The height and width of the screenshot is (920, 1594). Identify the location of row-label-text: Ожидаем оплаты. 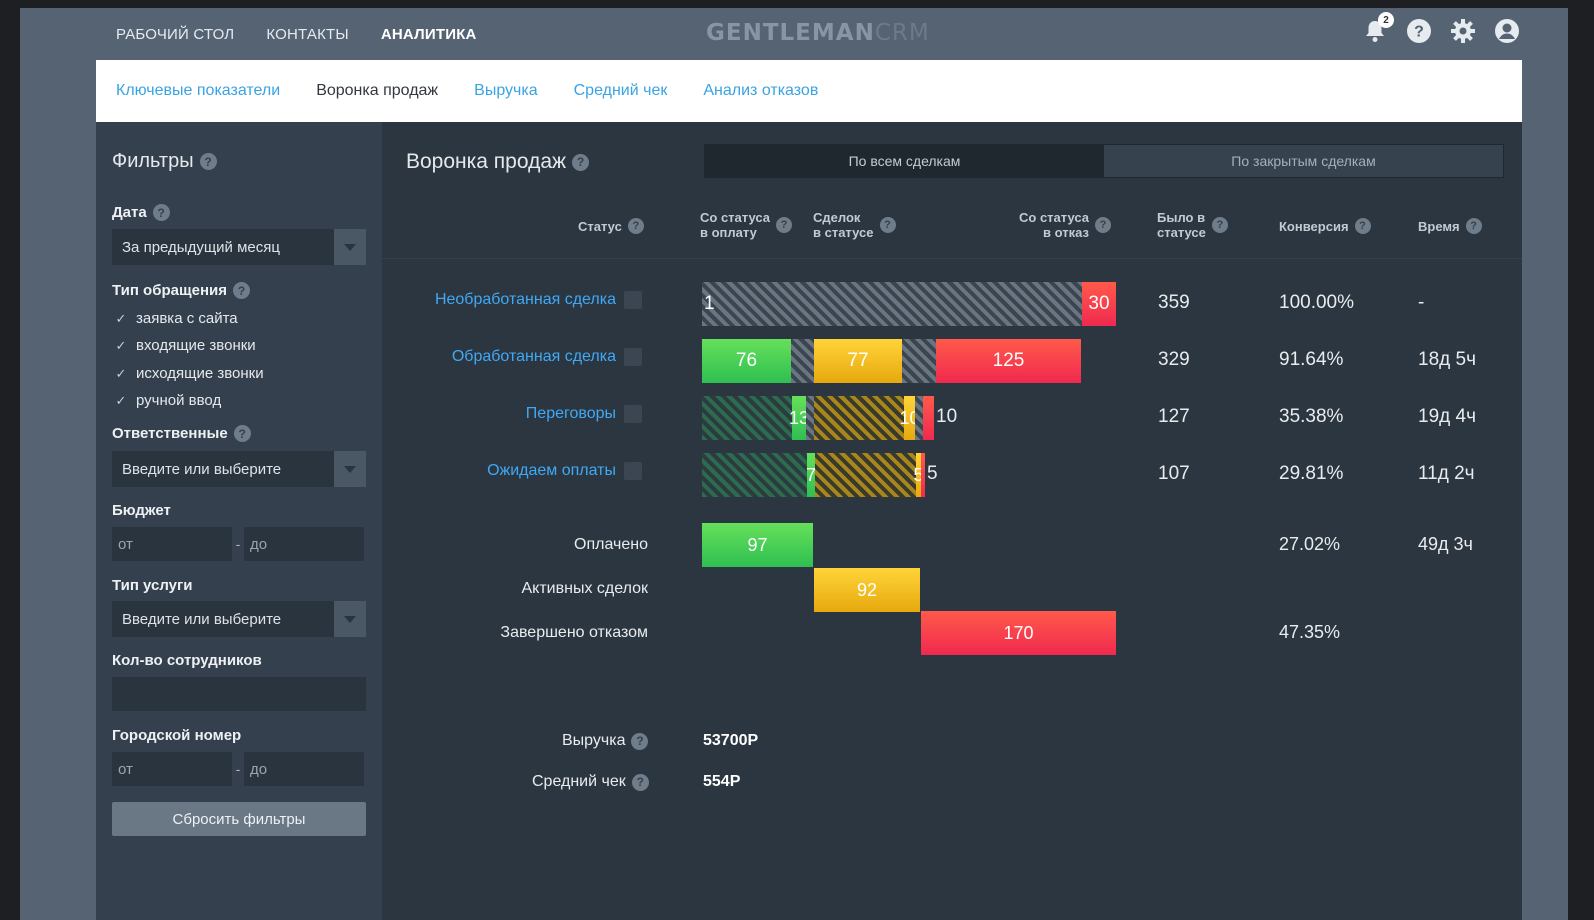
(551, 470).